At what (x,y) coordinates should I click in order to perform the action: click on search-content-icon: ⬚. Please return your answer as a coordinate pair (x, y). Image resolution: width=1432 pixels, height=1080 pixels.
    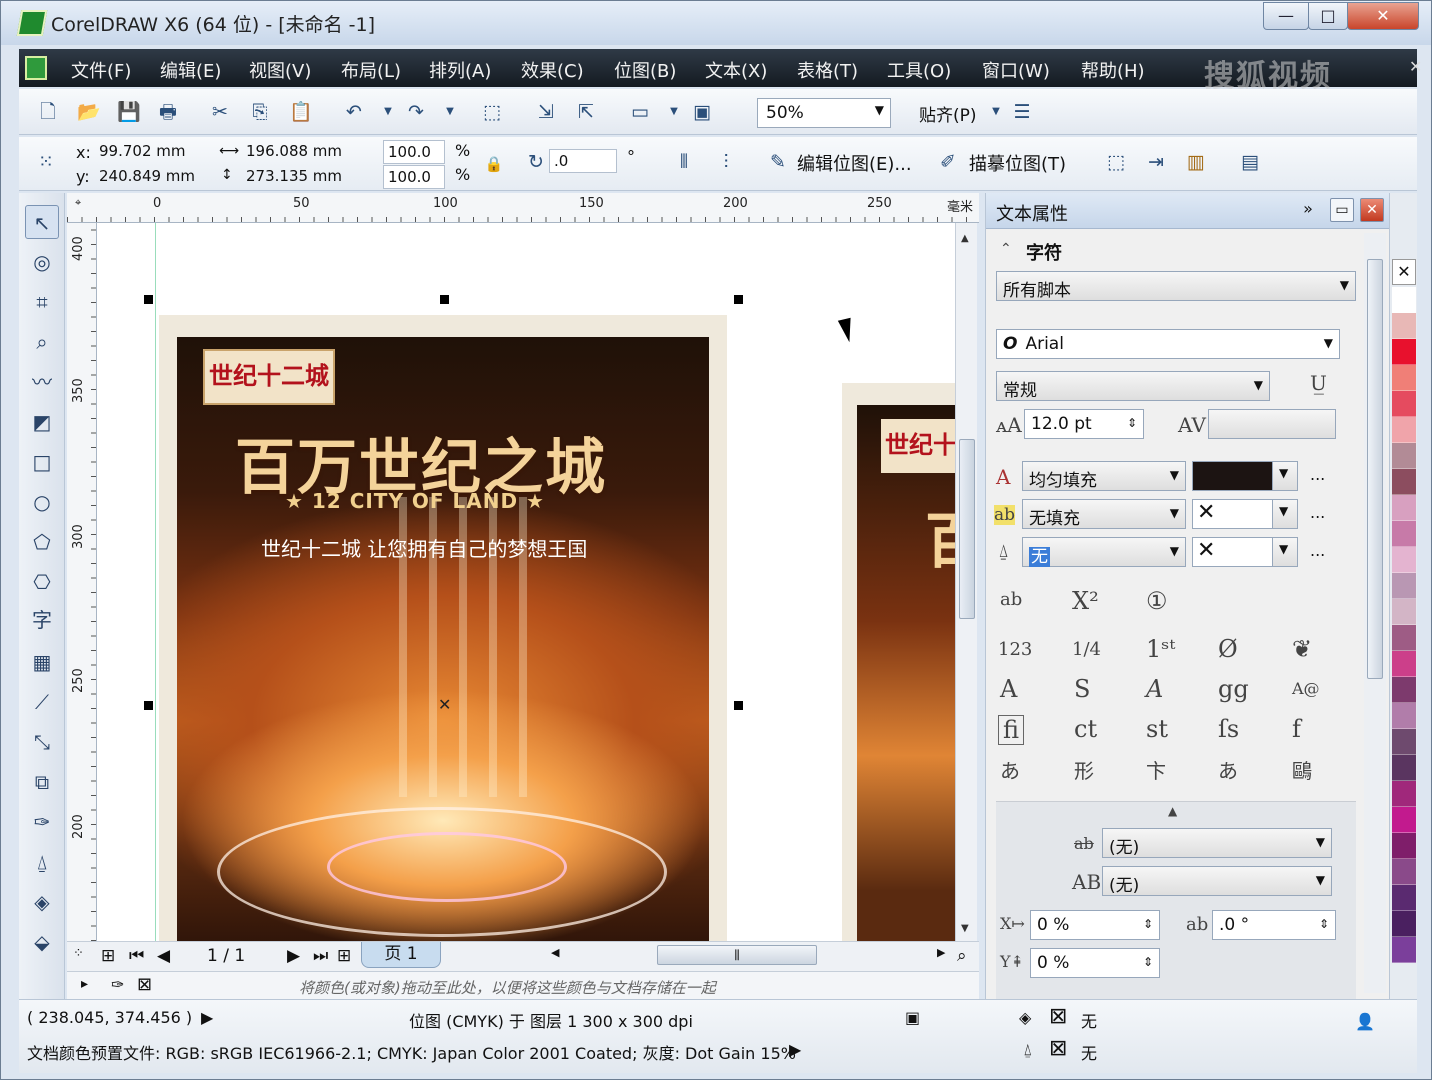
    Looking at the image, I should click on (492, 112).